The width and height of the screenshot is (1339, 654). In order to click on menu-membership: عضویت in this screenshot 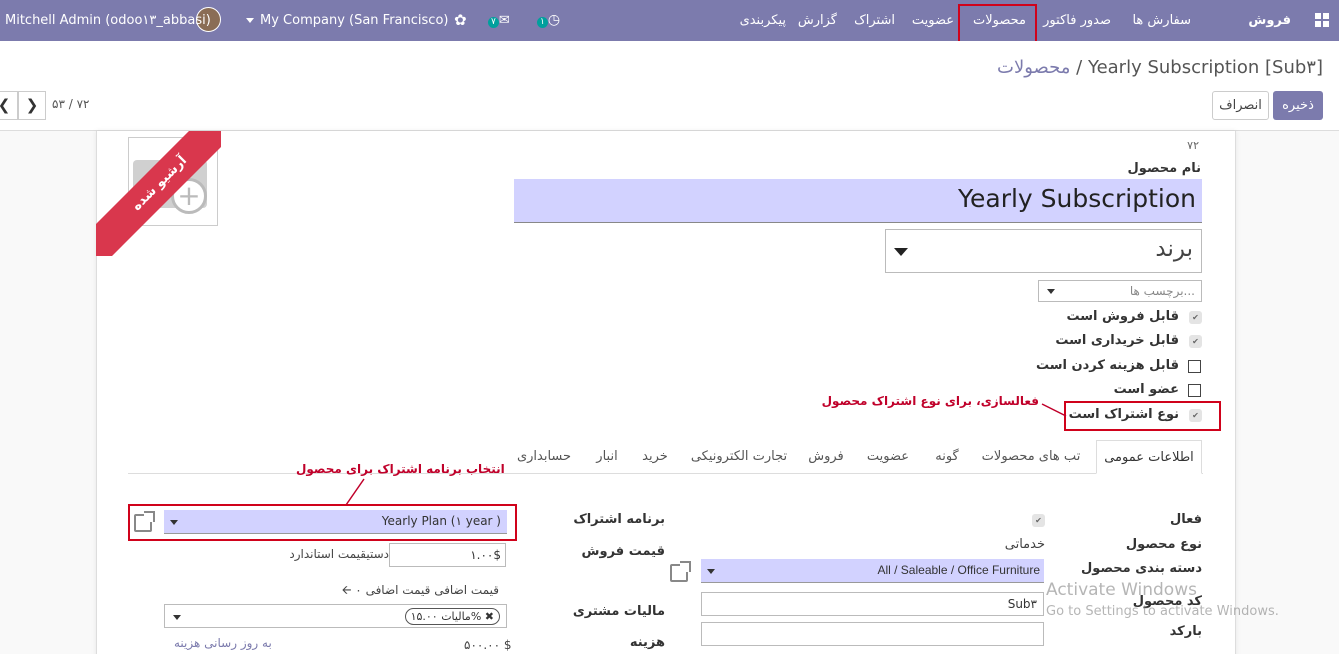, I will do `click(933, 20)`.